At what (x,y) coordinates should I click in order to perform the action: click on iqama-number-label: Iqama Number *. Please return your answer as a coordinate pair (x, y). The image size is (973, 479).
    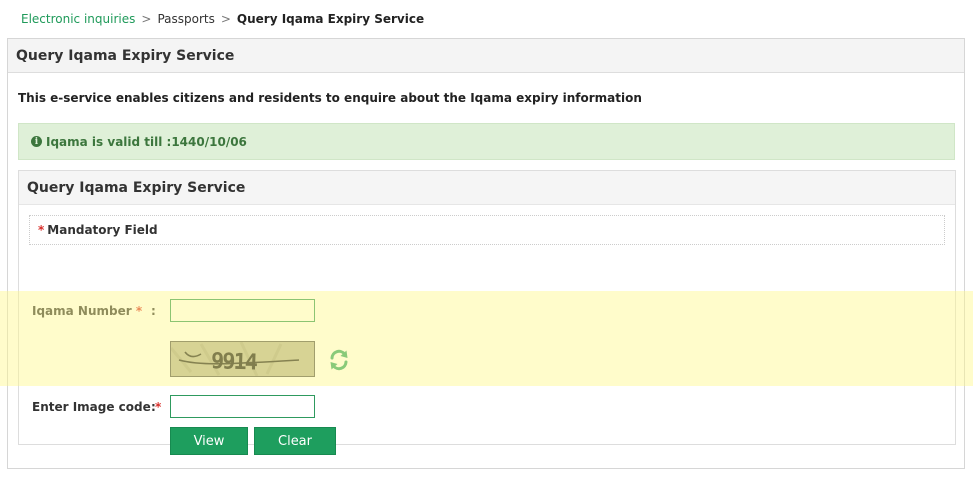
    Looking at the image, I should click on (87, 311).